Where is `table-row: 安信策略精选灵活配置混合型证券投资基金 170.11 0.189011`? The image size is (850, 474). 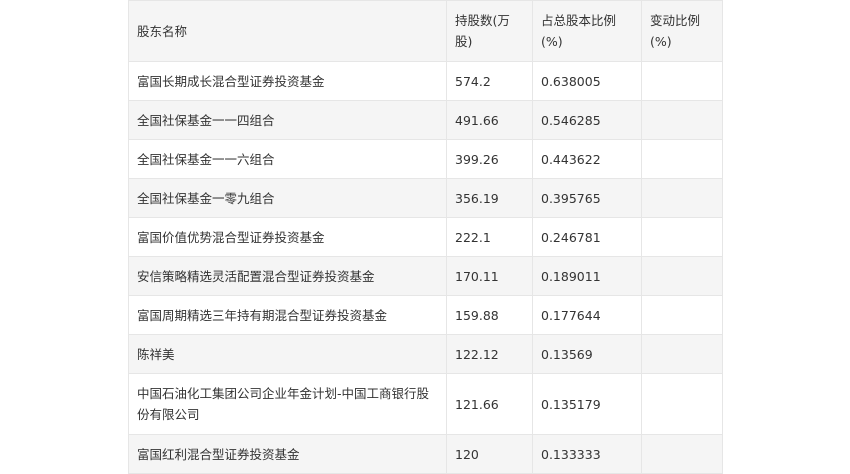 table-row: 安信策略精选灵活配置混合型证券投资基金 170.11 0.189011 is located at coordinates (425, 276).